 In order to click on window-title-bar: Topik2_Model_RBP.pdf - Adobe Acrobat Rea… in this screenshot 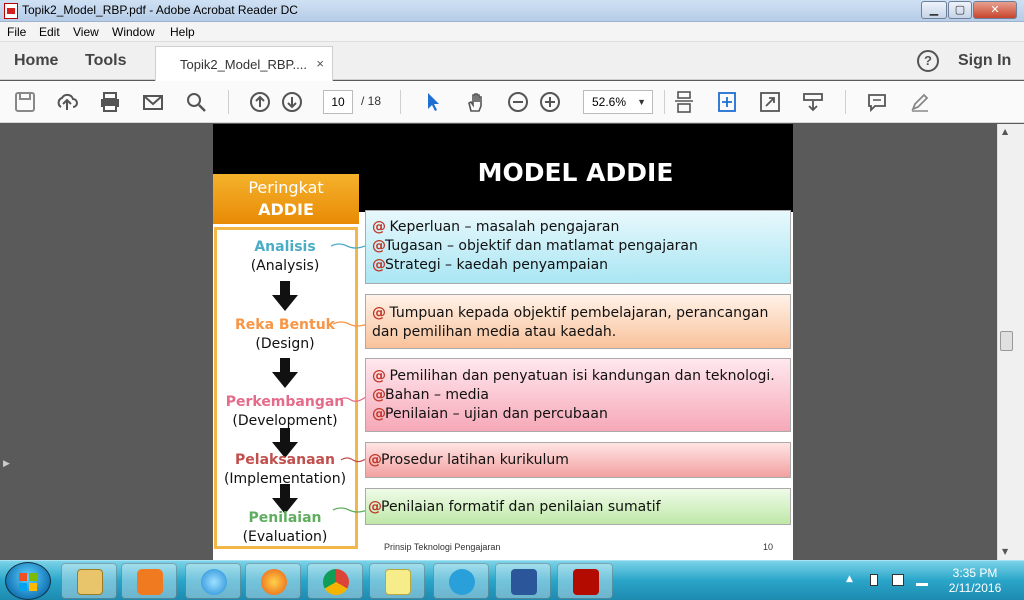, I will do `click(512, 11)`.